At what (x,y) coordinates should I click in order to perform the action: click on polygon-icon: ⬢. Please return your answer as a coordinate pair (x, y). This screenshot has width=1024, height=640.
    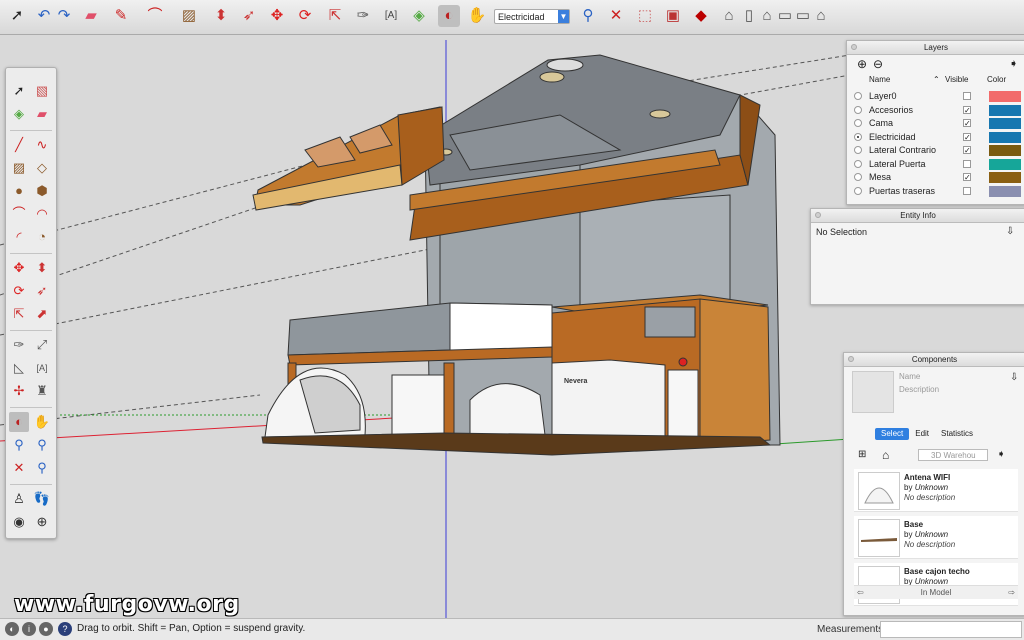
    Looking at the image, I should click on (42, 191).